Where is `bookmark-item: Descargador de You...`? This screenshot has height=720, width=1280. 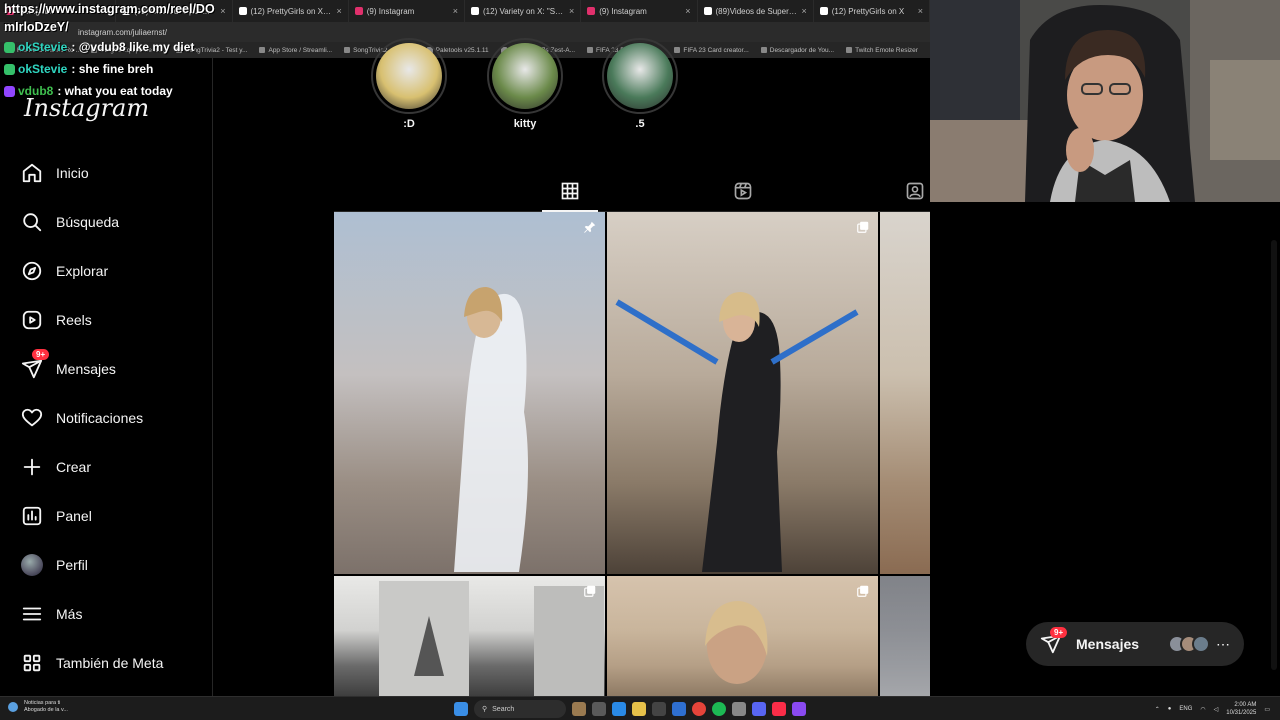
bookmark-item: Descargador de You... is located at coordinates (797, 50).